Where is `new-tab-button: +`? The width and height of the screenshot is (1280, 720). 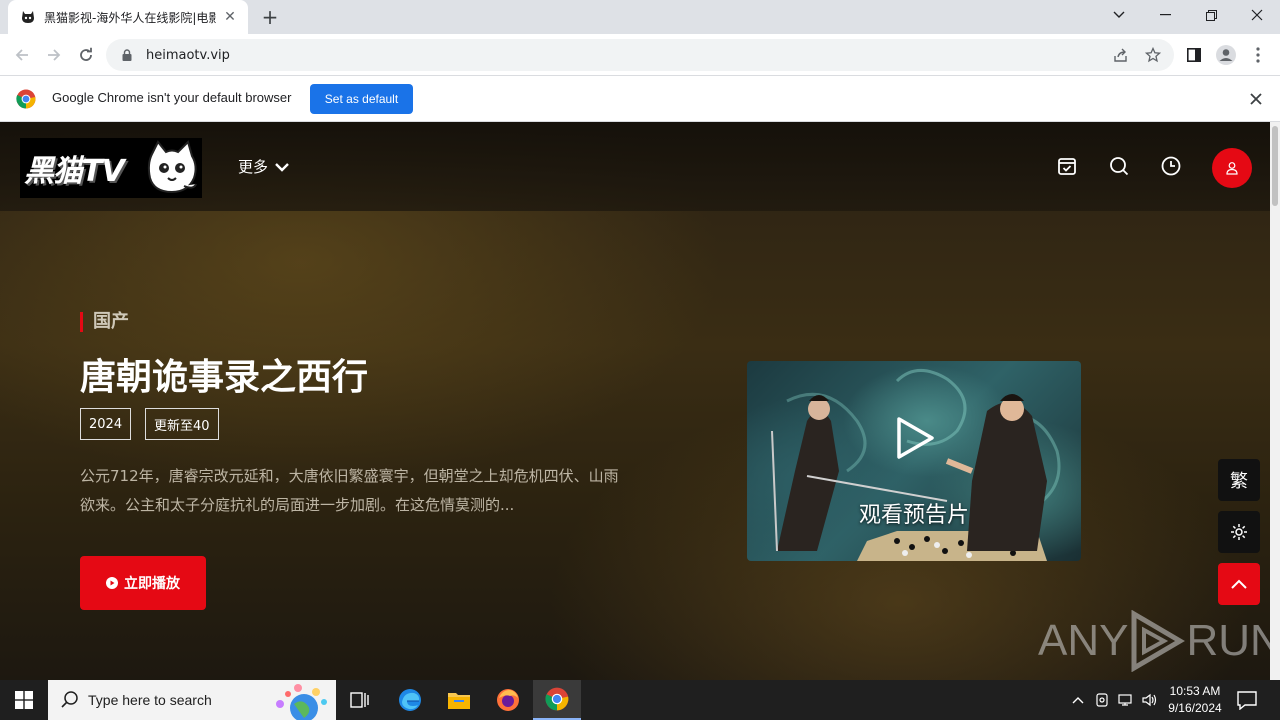 new-tab-button: + is located at coordinates (270, 17).